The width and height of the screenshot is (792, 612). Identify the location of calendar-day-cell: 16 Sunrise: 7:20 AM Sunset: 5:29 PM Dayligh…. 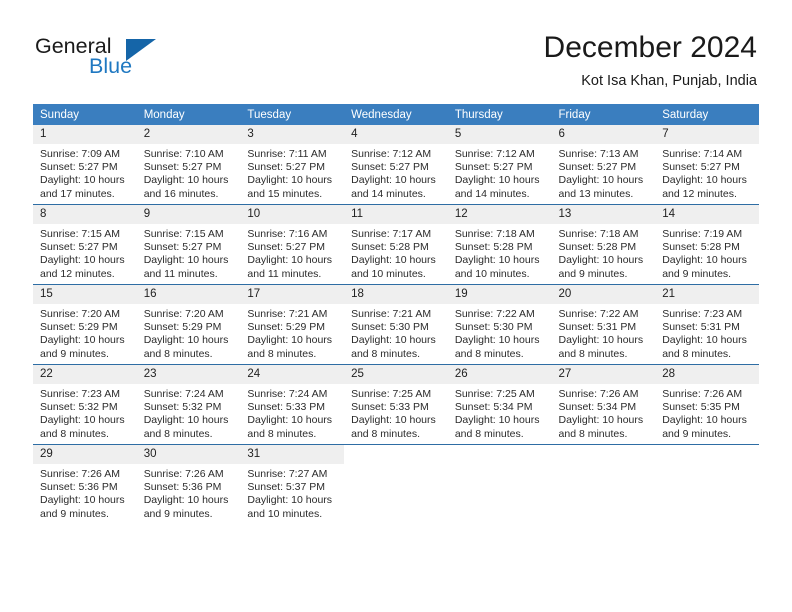
(188, 324).